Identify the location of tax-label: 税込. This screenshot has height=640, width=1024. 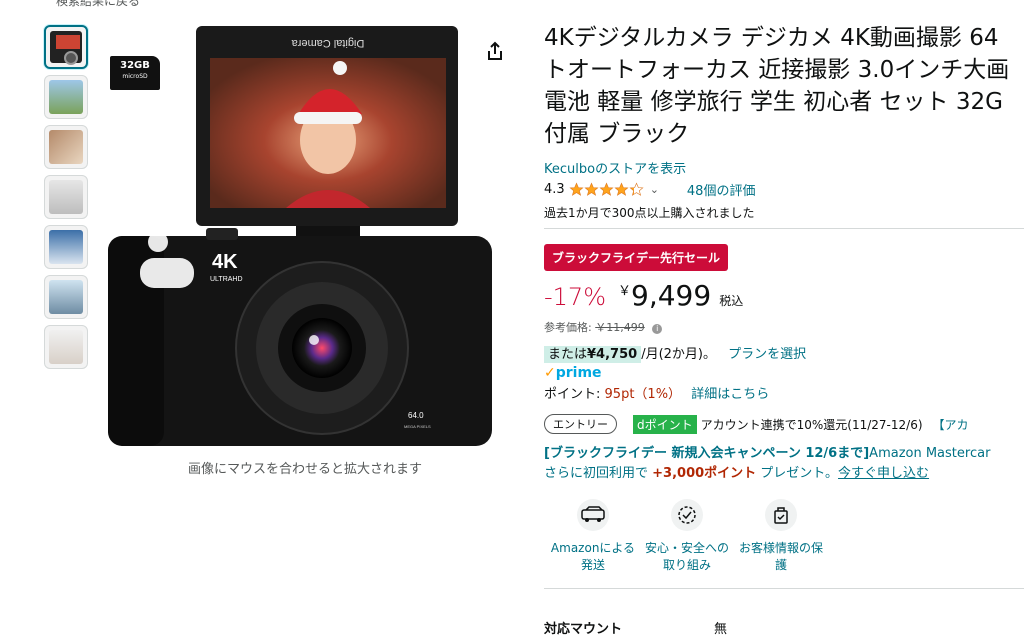
(731, 301).